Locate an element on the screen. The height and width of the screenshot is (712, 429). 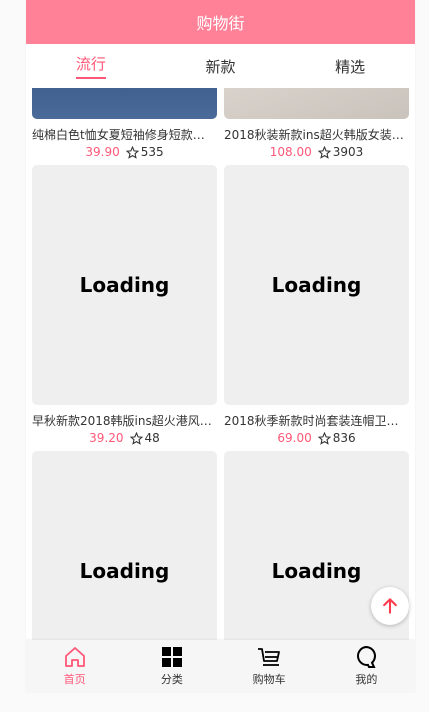
back-top-button is located at coordinates (390, 606).